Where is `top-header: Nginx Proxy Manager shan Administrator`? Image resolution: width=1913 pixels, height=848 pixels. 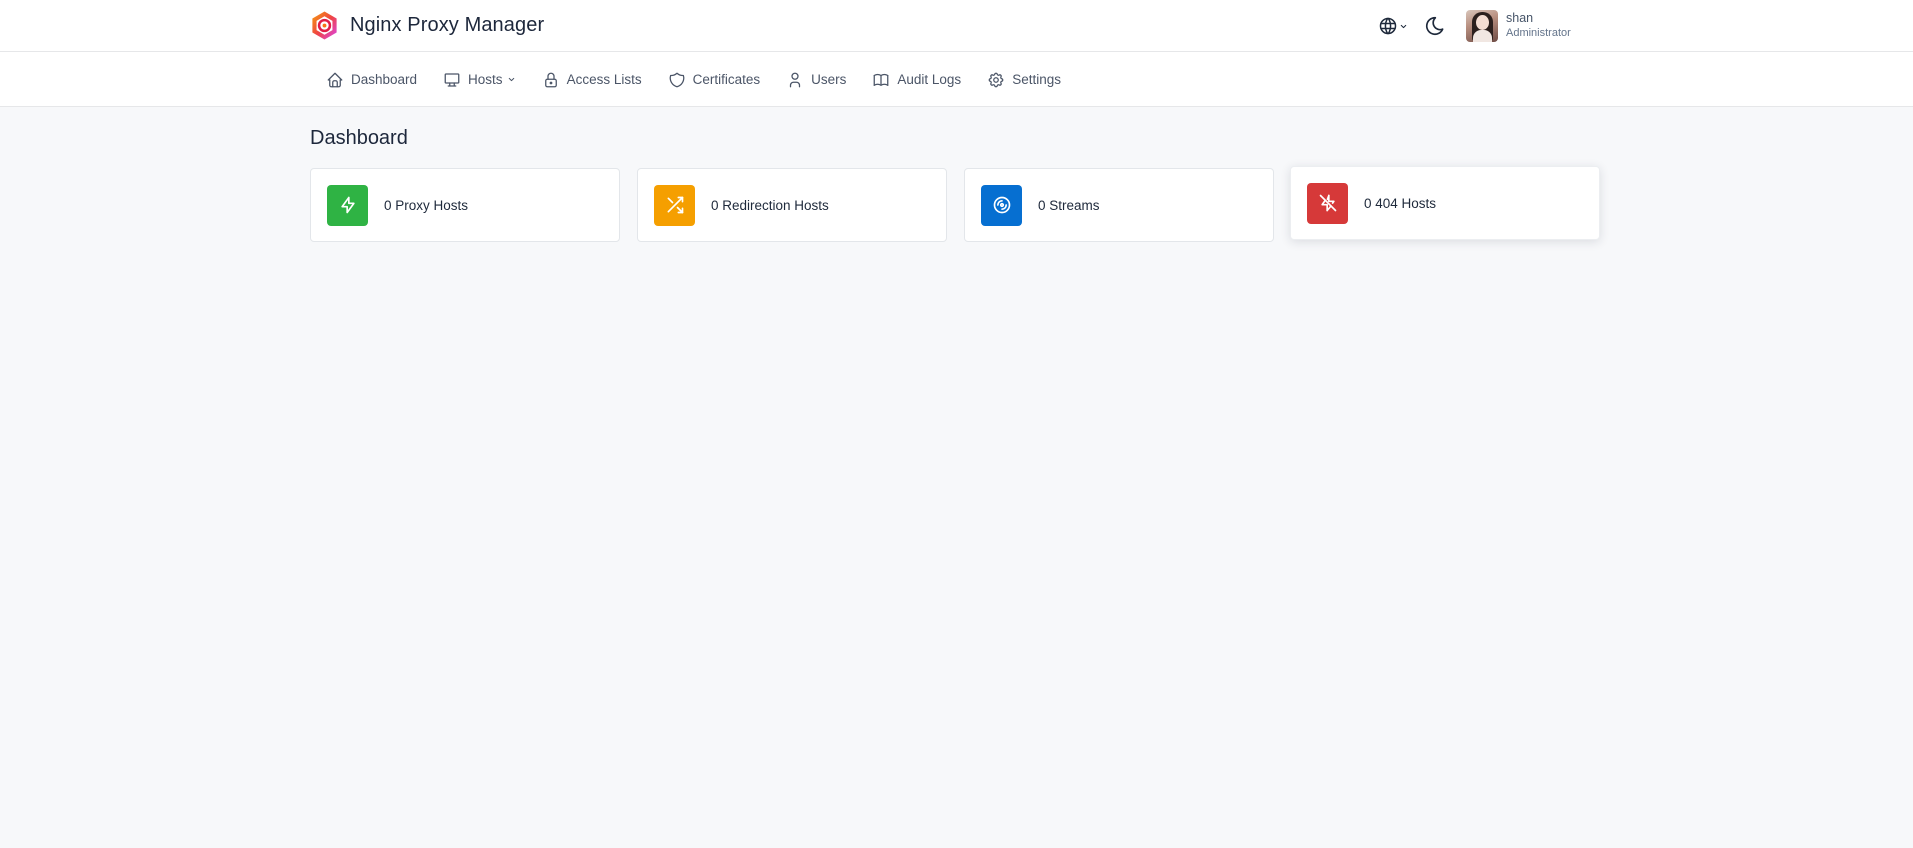 top-header: Nginx Proxy Manager shan Administrator is located at coordinates (956, 26).